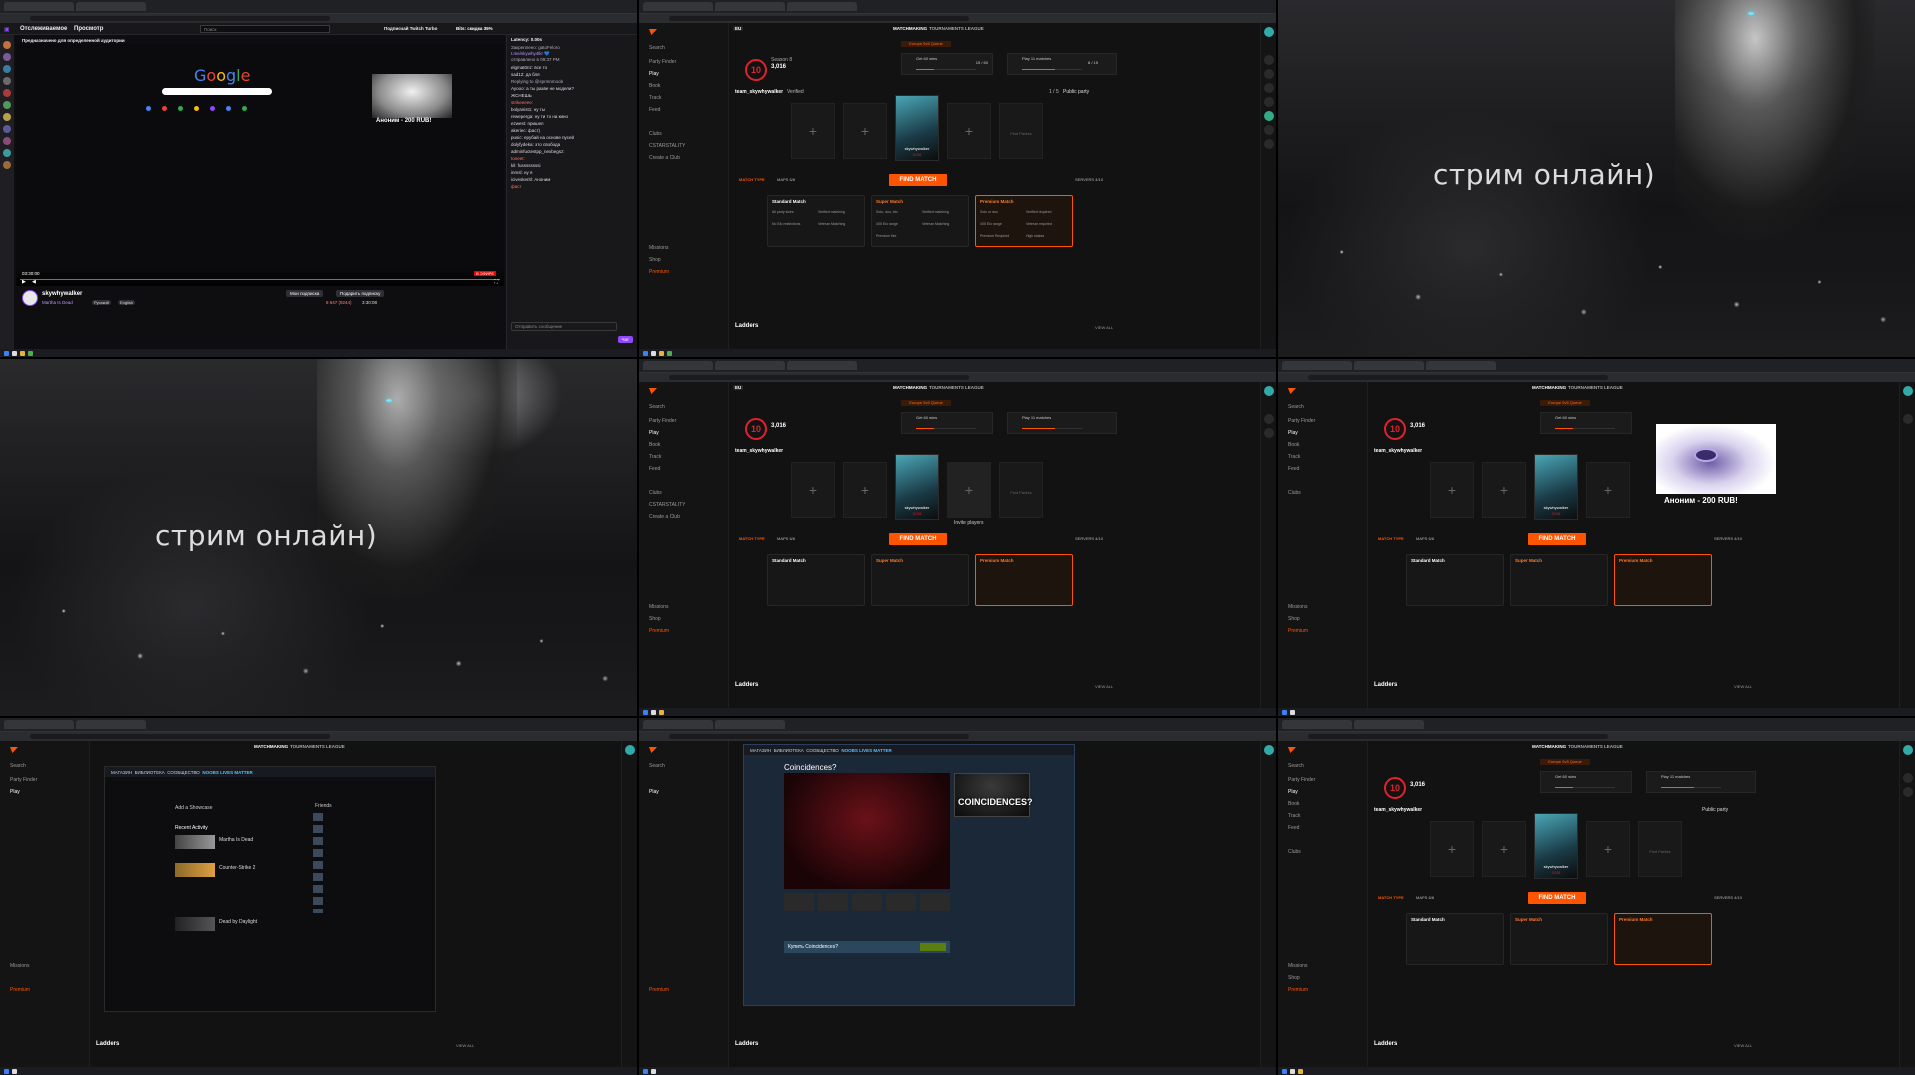  What do you see at coordinates (867, 902) in the screenshot?
I see `screenshot-strip` at bounding box center [867, 902].